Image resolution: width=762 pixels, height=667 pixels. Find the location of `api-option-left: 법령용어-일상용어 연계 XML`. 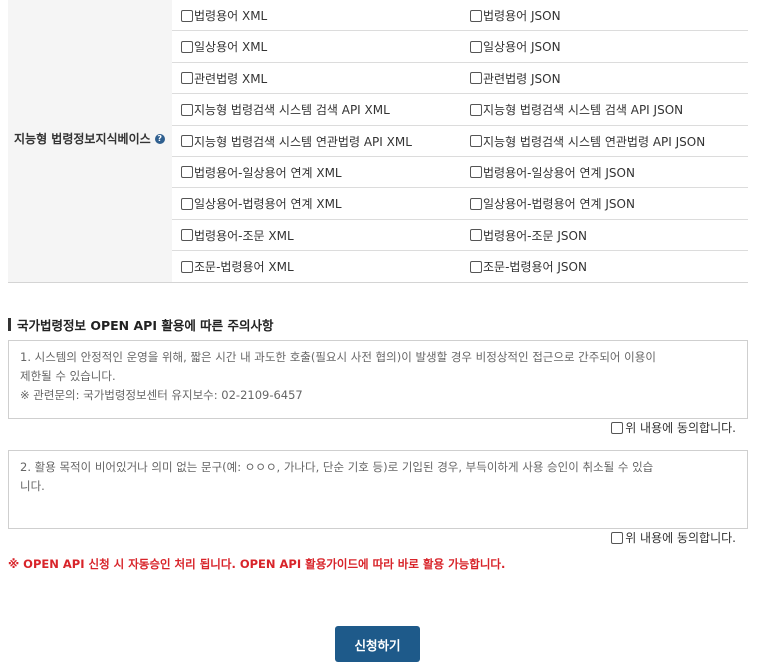

api-option-left: 법령용어-일상용어 연계 XML is located at coordinates (261, 172).